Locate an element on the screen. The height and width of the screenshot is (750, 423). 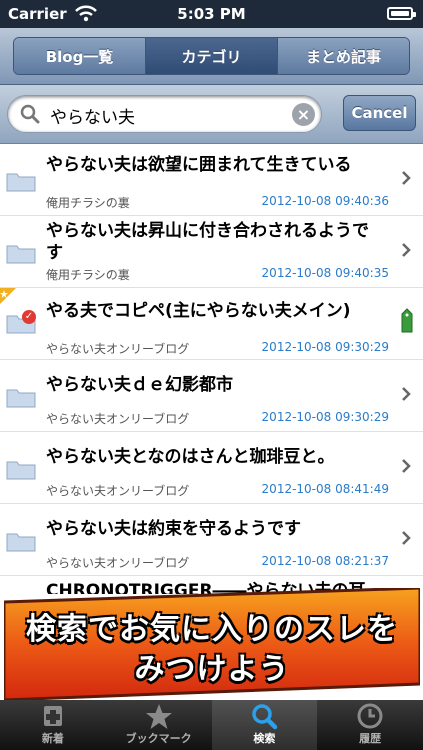
item-title: やらない夫は約束を守るようです is located at coordinates (173, 529).